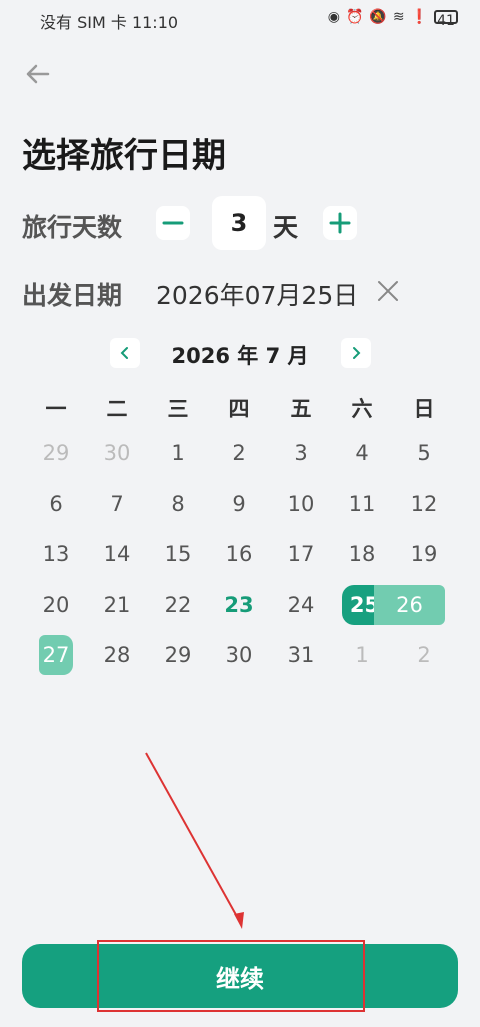  Describe the element at coordinates (117, 554) in the screenshot. I see `calendar-day: 14` at that location.